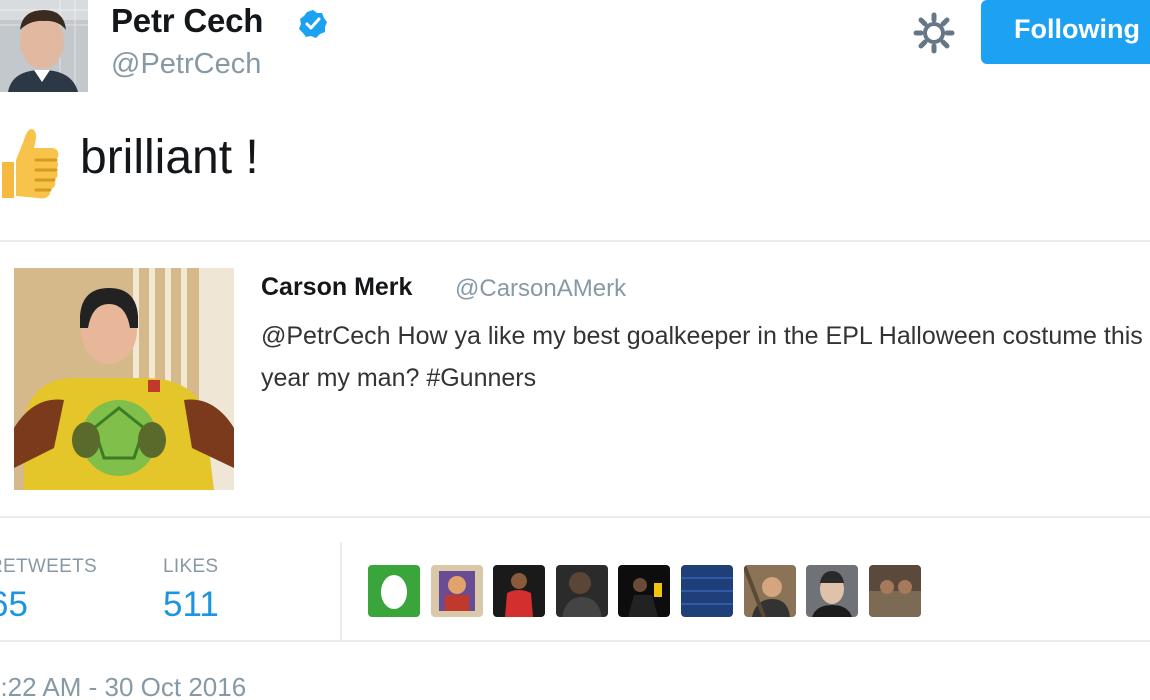  I want to click on divider-top, so click(575, 241).